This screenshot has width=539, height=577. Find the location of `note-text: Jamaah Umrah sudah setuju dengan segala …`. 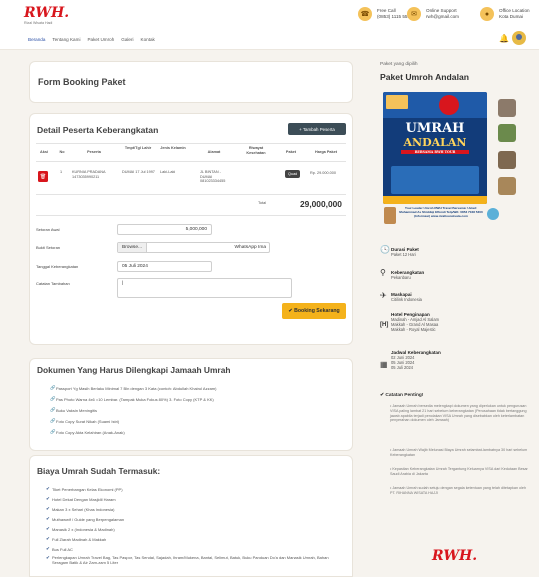

note-text: Jamaah Umrah sudah setuju dengan segala … is located at coordinates (458, 490).